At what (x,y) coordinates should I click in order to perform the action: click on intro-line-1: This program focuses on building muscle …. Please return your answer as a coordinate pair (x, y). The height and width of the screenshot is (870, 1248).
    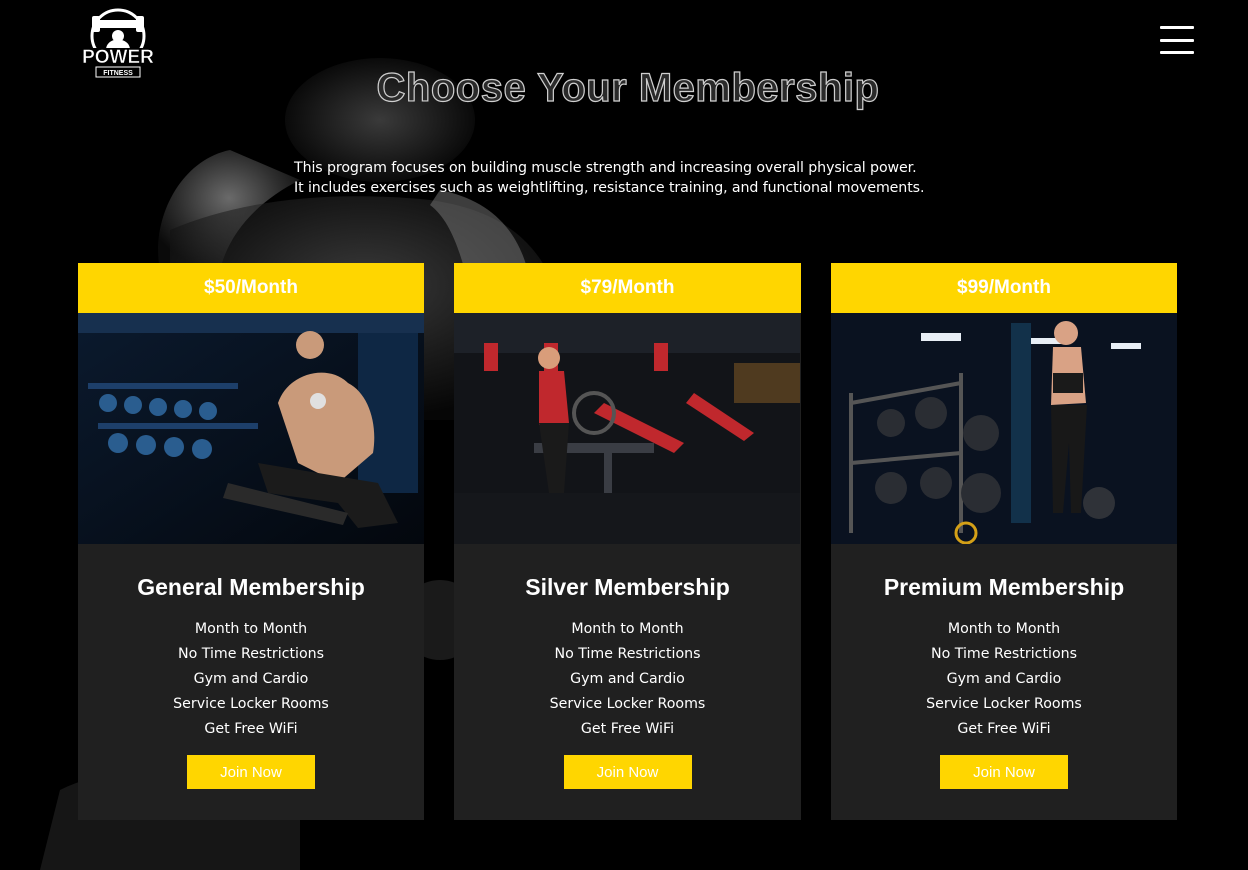
    Looking at the image, I should click on (605, 168).